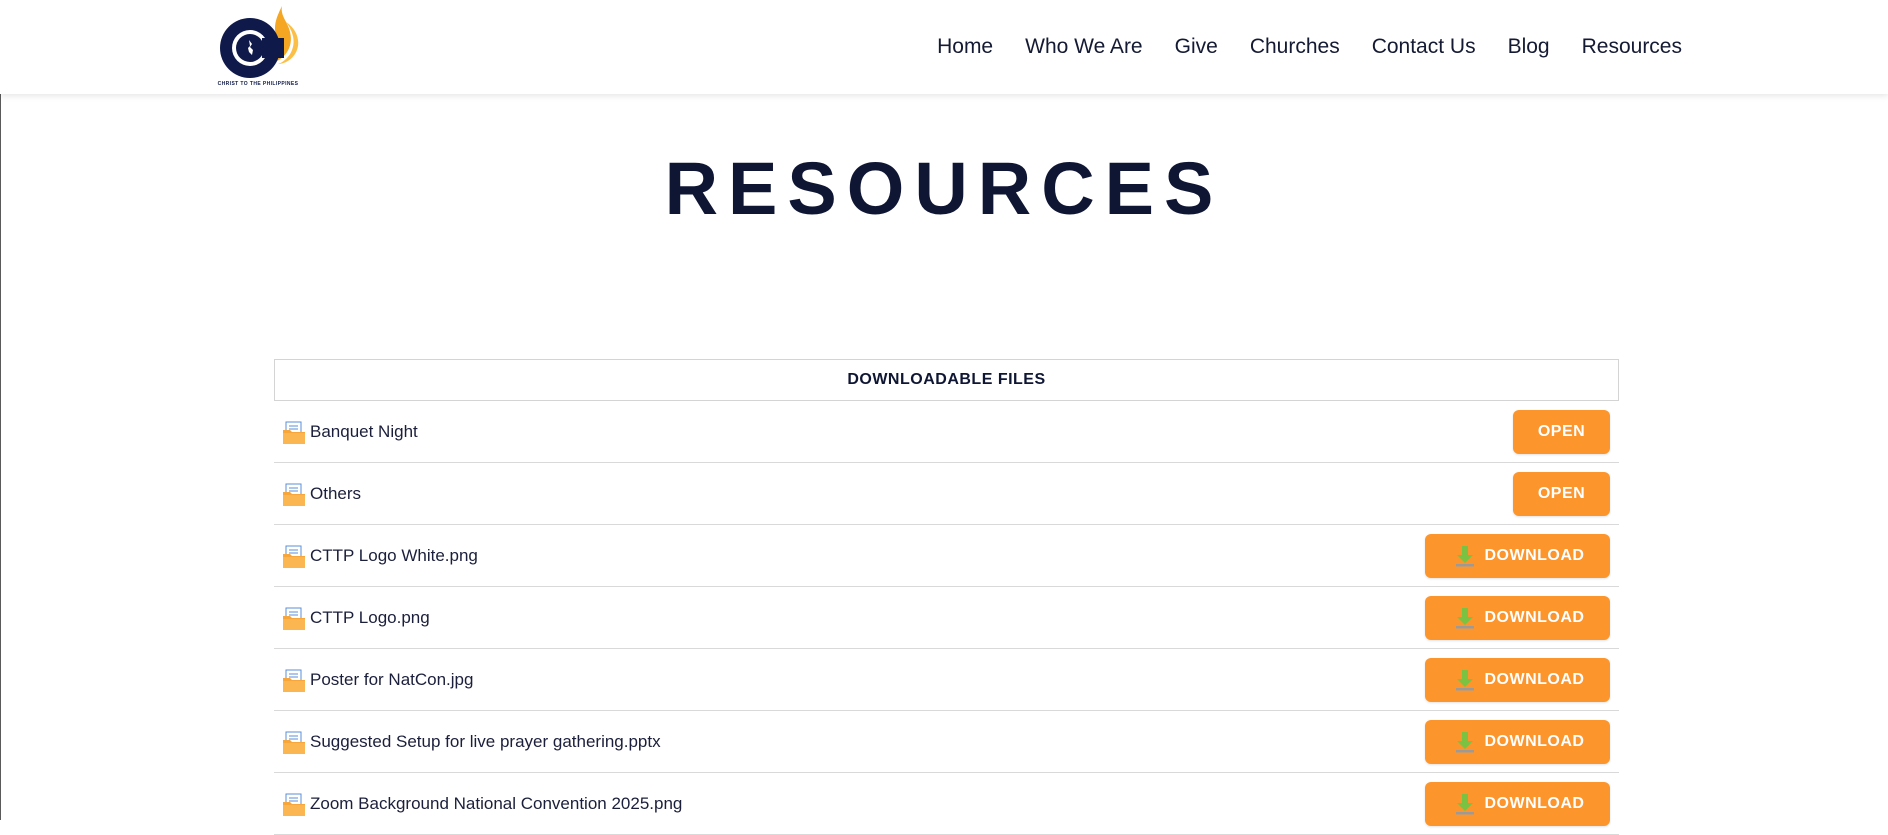 This screenshot has height=835, width=1888. What do you see at coordinates (946, 494) in the screenshot?
I see `file-row: Others OPEN` at bounding box center [946, 494].